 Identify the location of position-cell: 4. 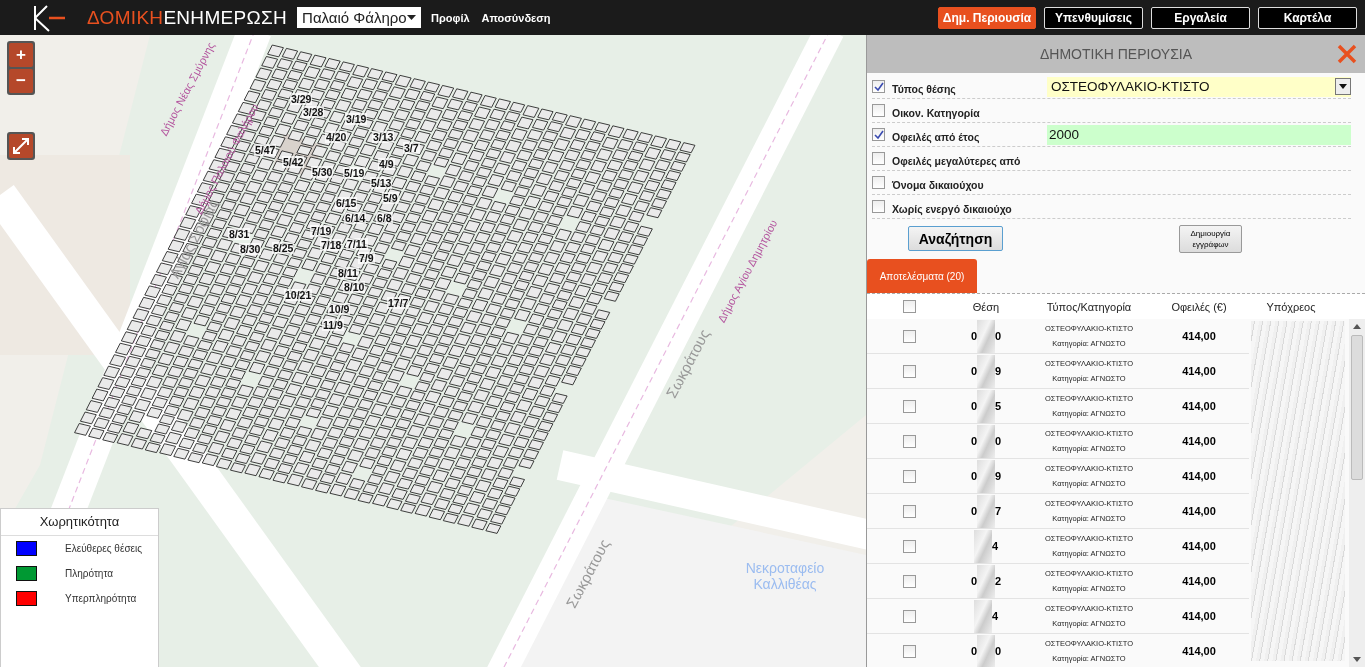
(995, 616).